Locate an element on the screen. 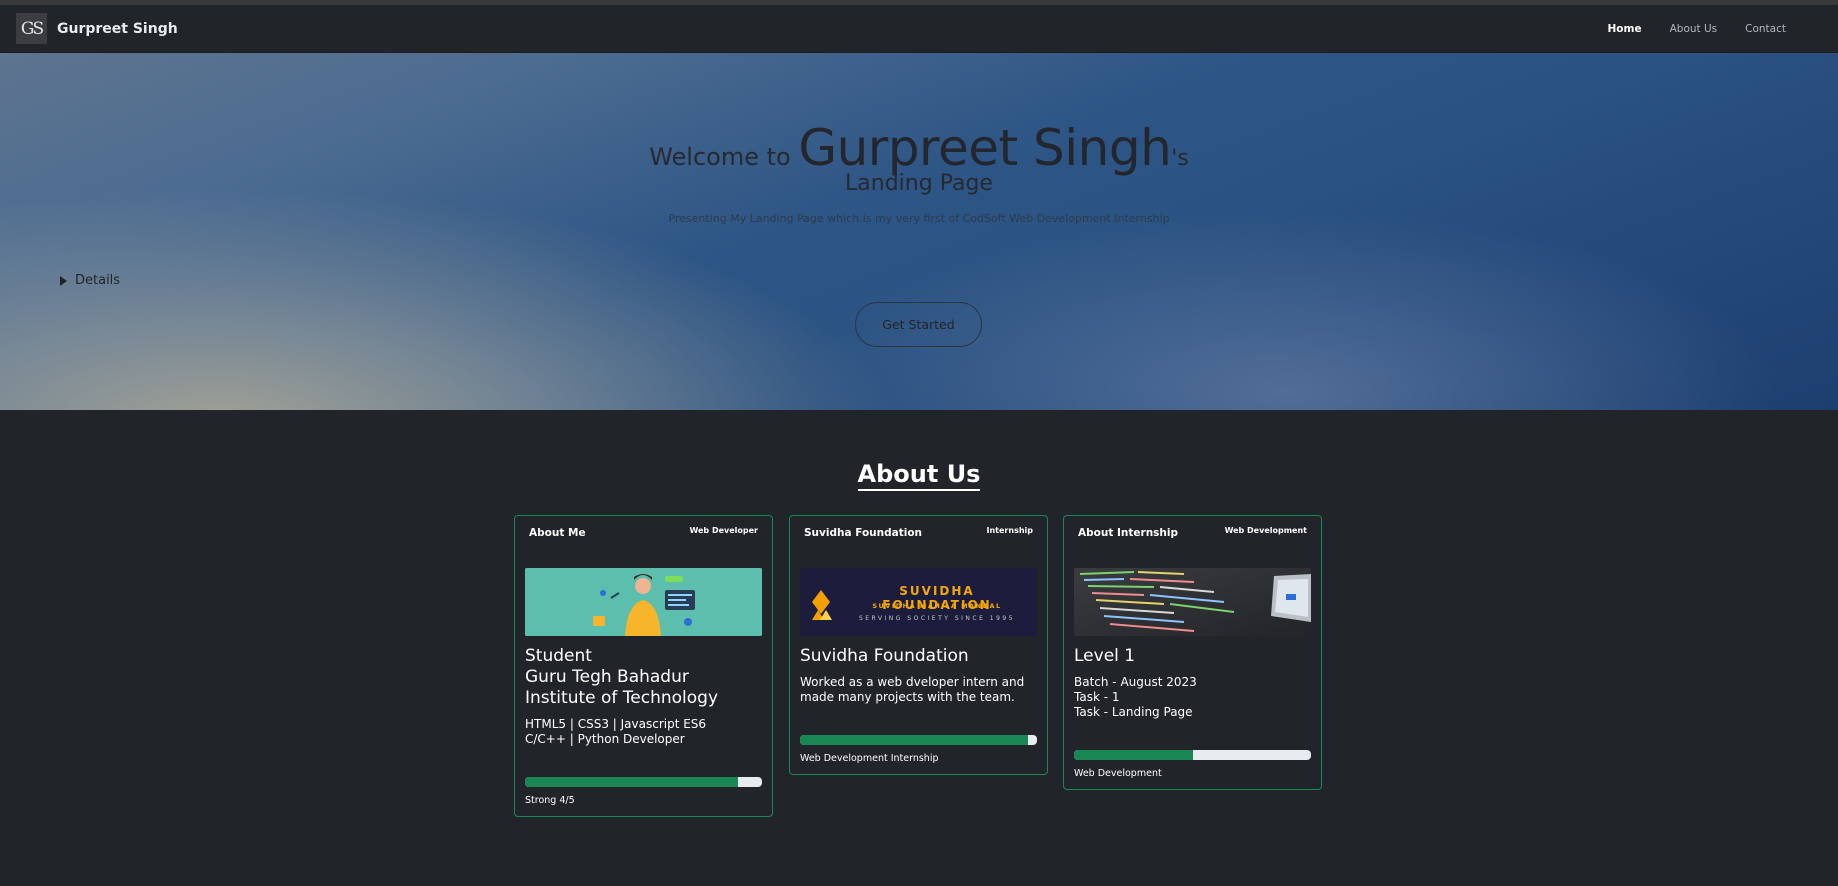  card-text-line: Batch - August 2023 is located at coordinates (1135, 682).